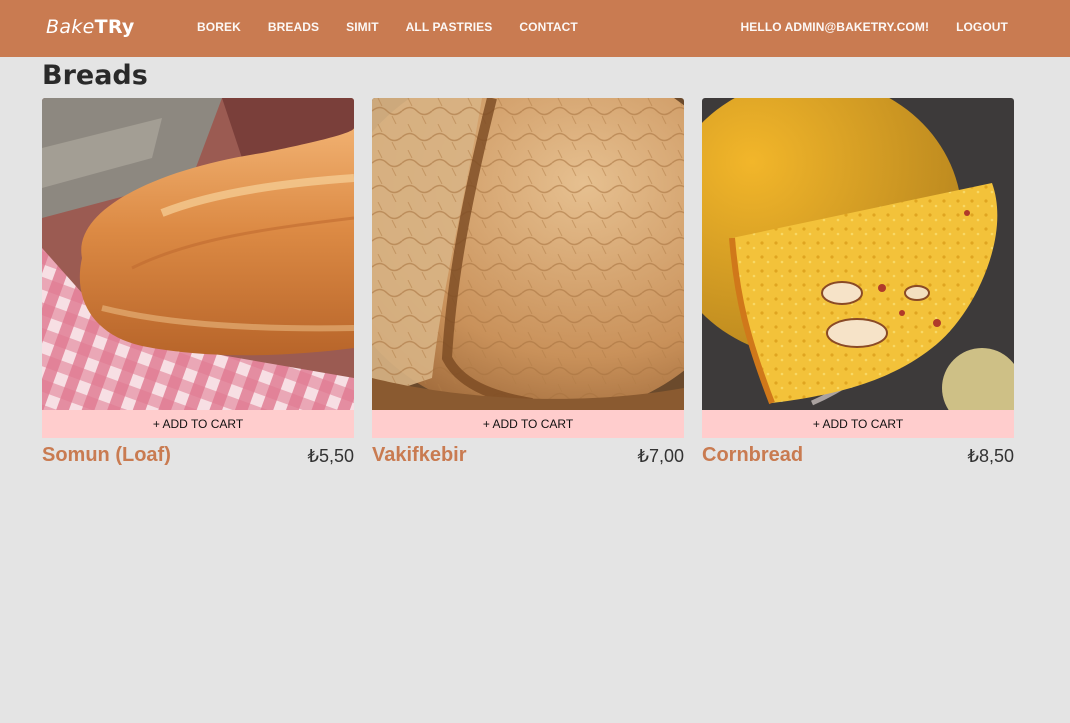 The image size is (1070, 723). I want to click on product-image-vakifkebir, so click(528, 254).